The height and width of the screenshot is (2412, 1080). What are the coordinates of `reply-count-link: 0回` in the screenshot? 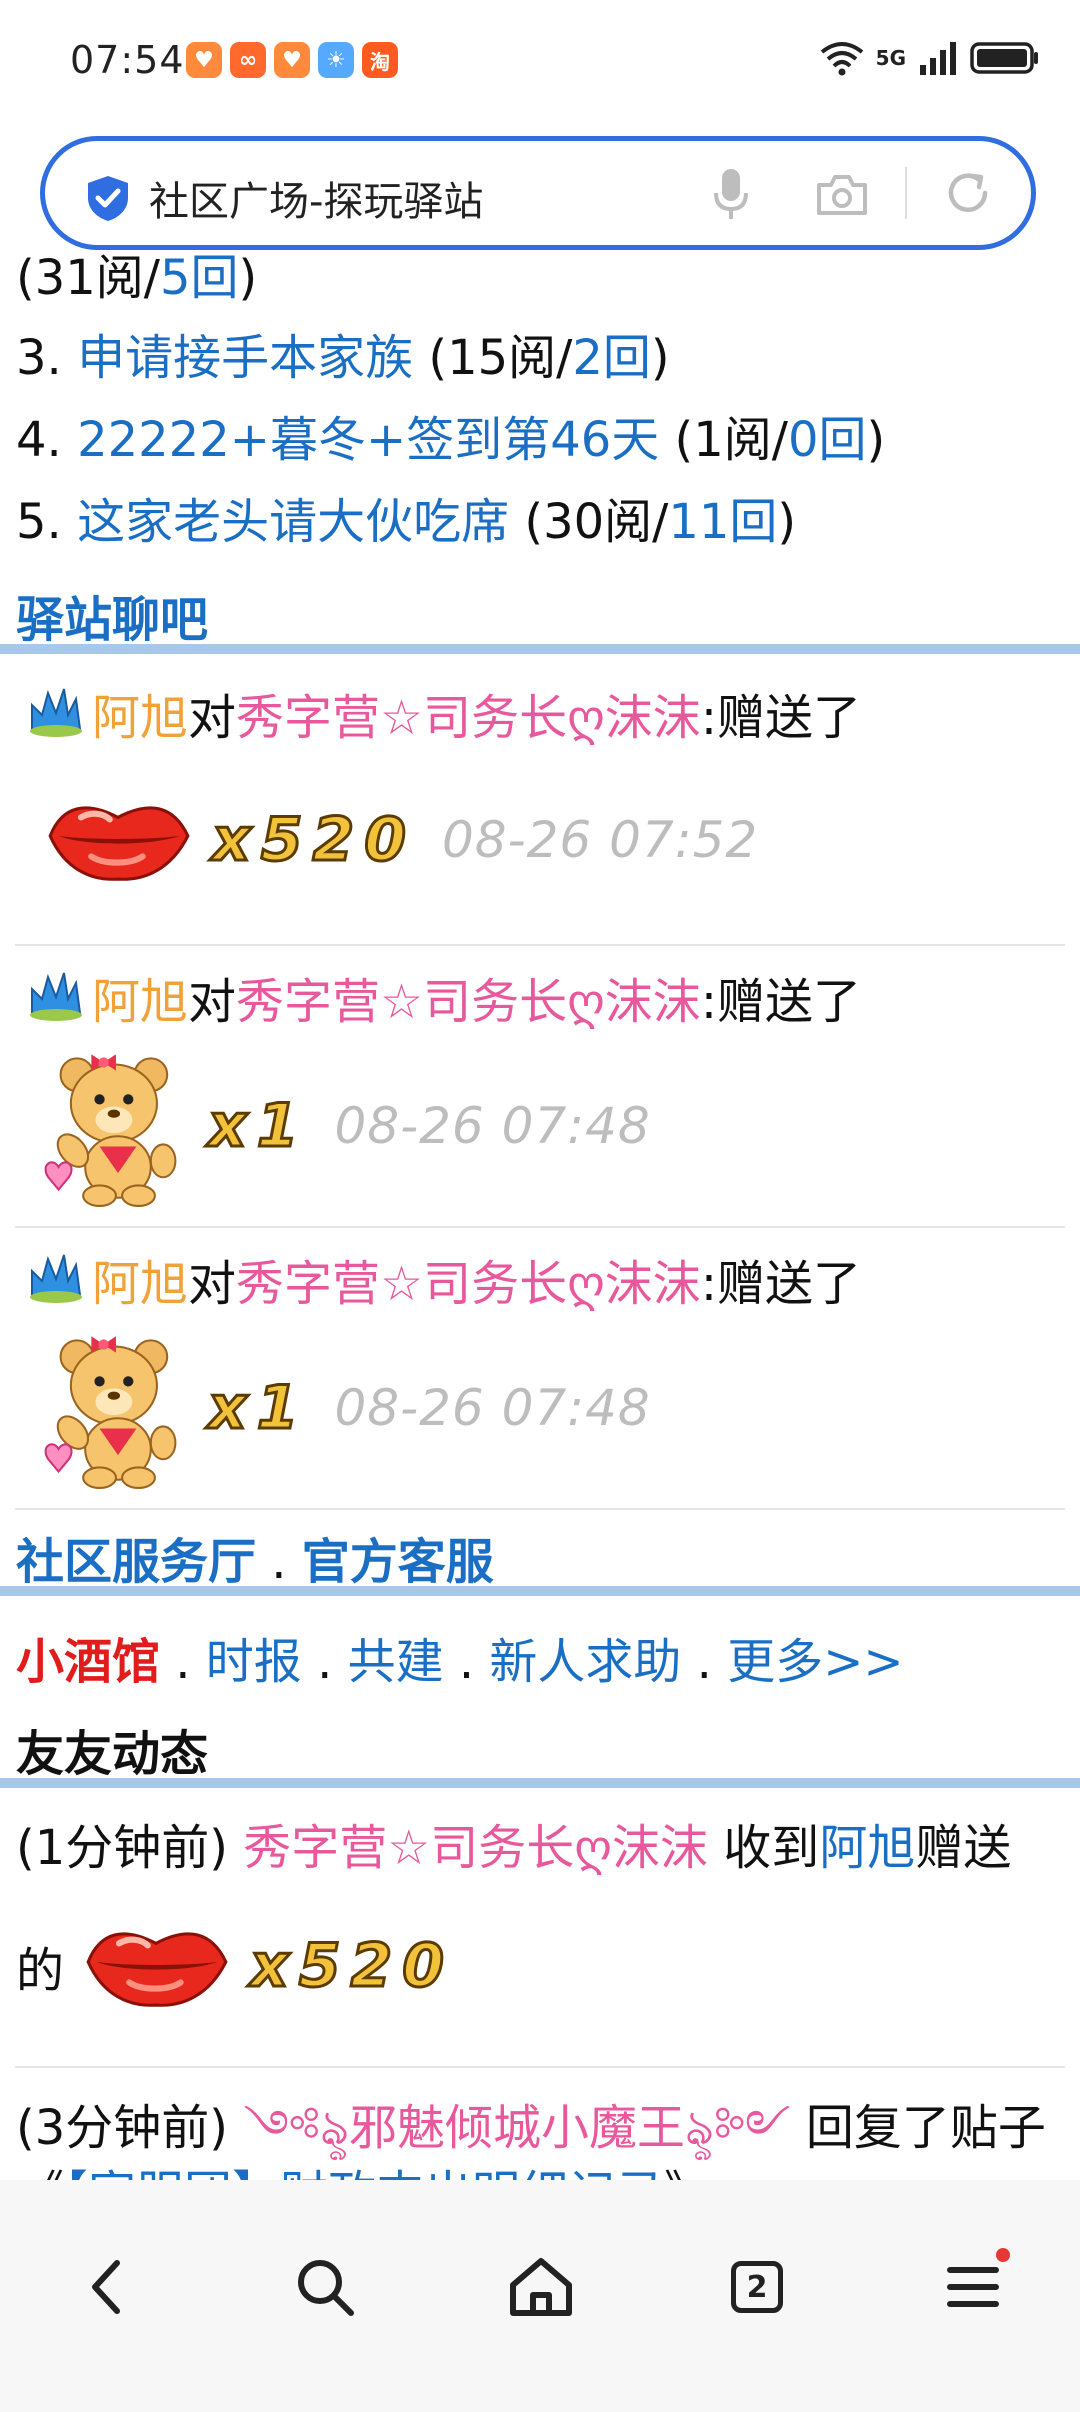 It's located at (827, 440).